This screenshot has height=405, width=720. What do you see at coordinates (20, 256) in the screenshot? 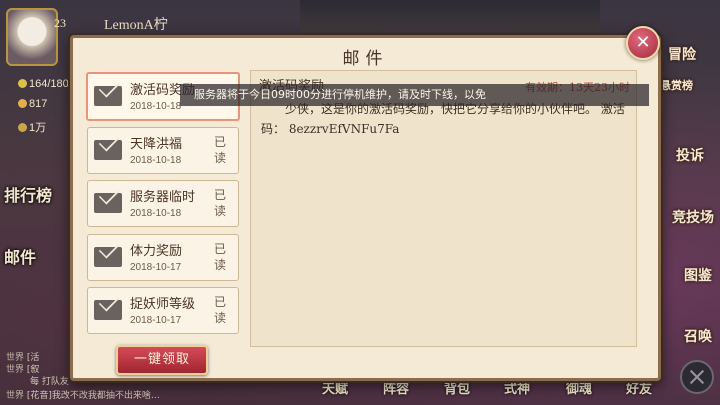
I see `mail-button: 邮件` at bounding box center [20, 256].